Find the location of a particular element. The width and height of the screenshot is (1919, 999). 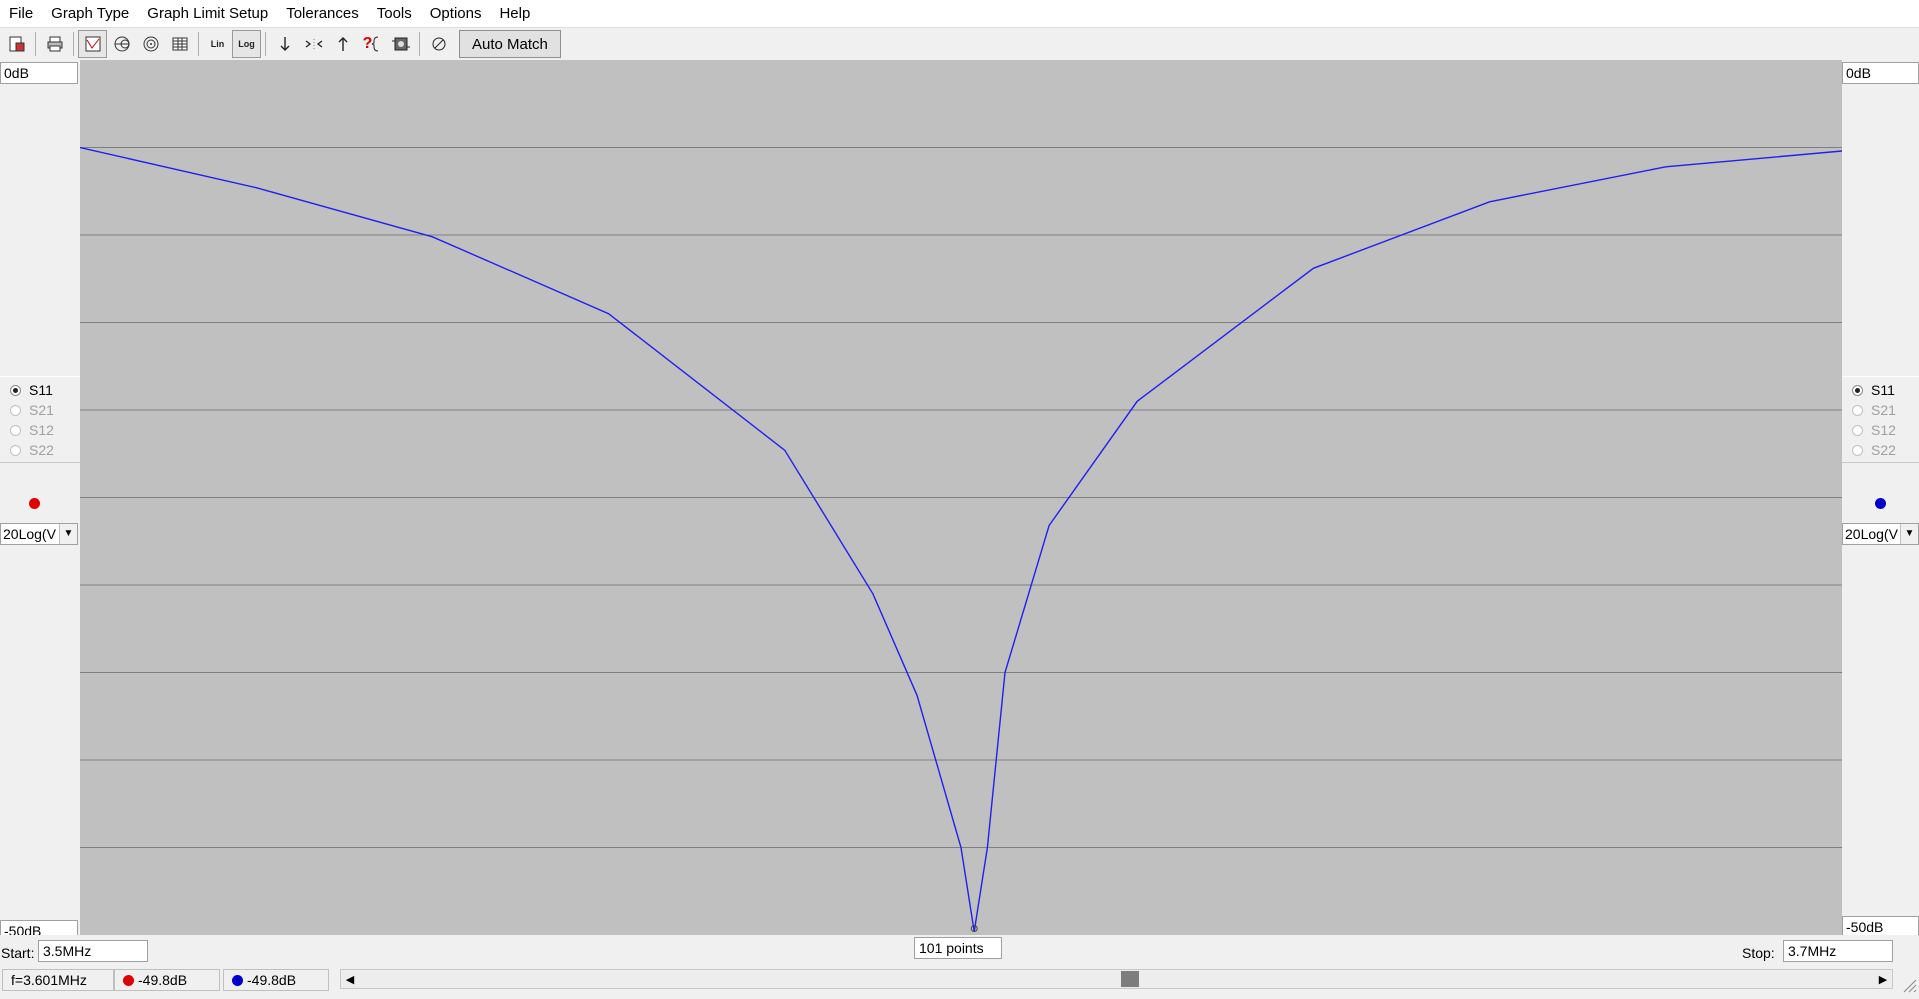

right-param-s11: S11 is located at coordinates (1880, 390).